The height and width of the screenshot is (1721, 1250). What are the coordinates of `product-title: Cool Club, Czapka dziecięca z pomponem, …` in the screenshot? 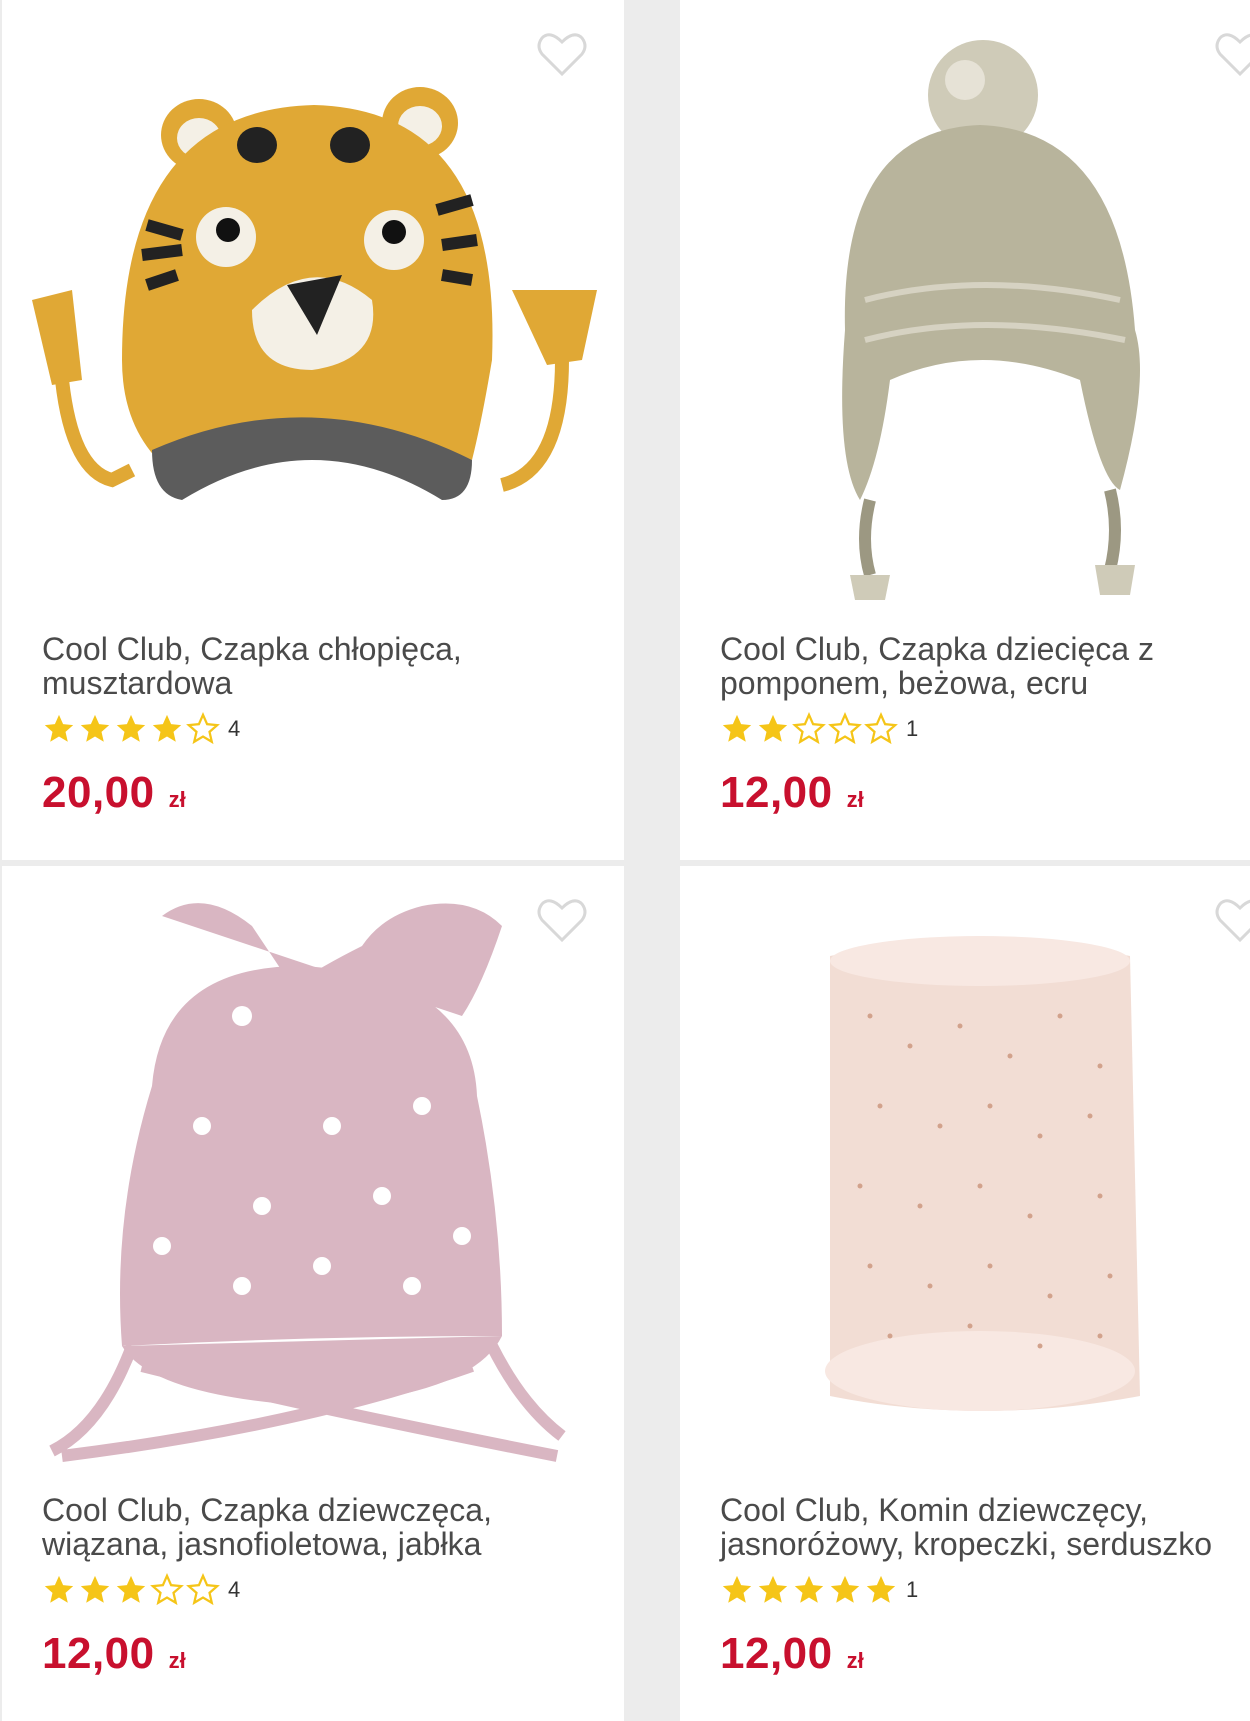 It's located at (980, 666).